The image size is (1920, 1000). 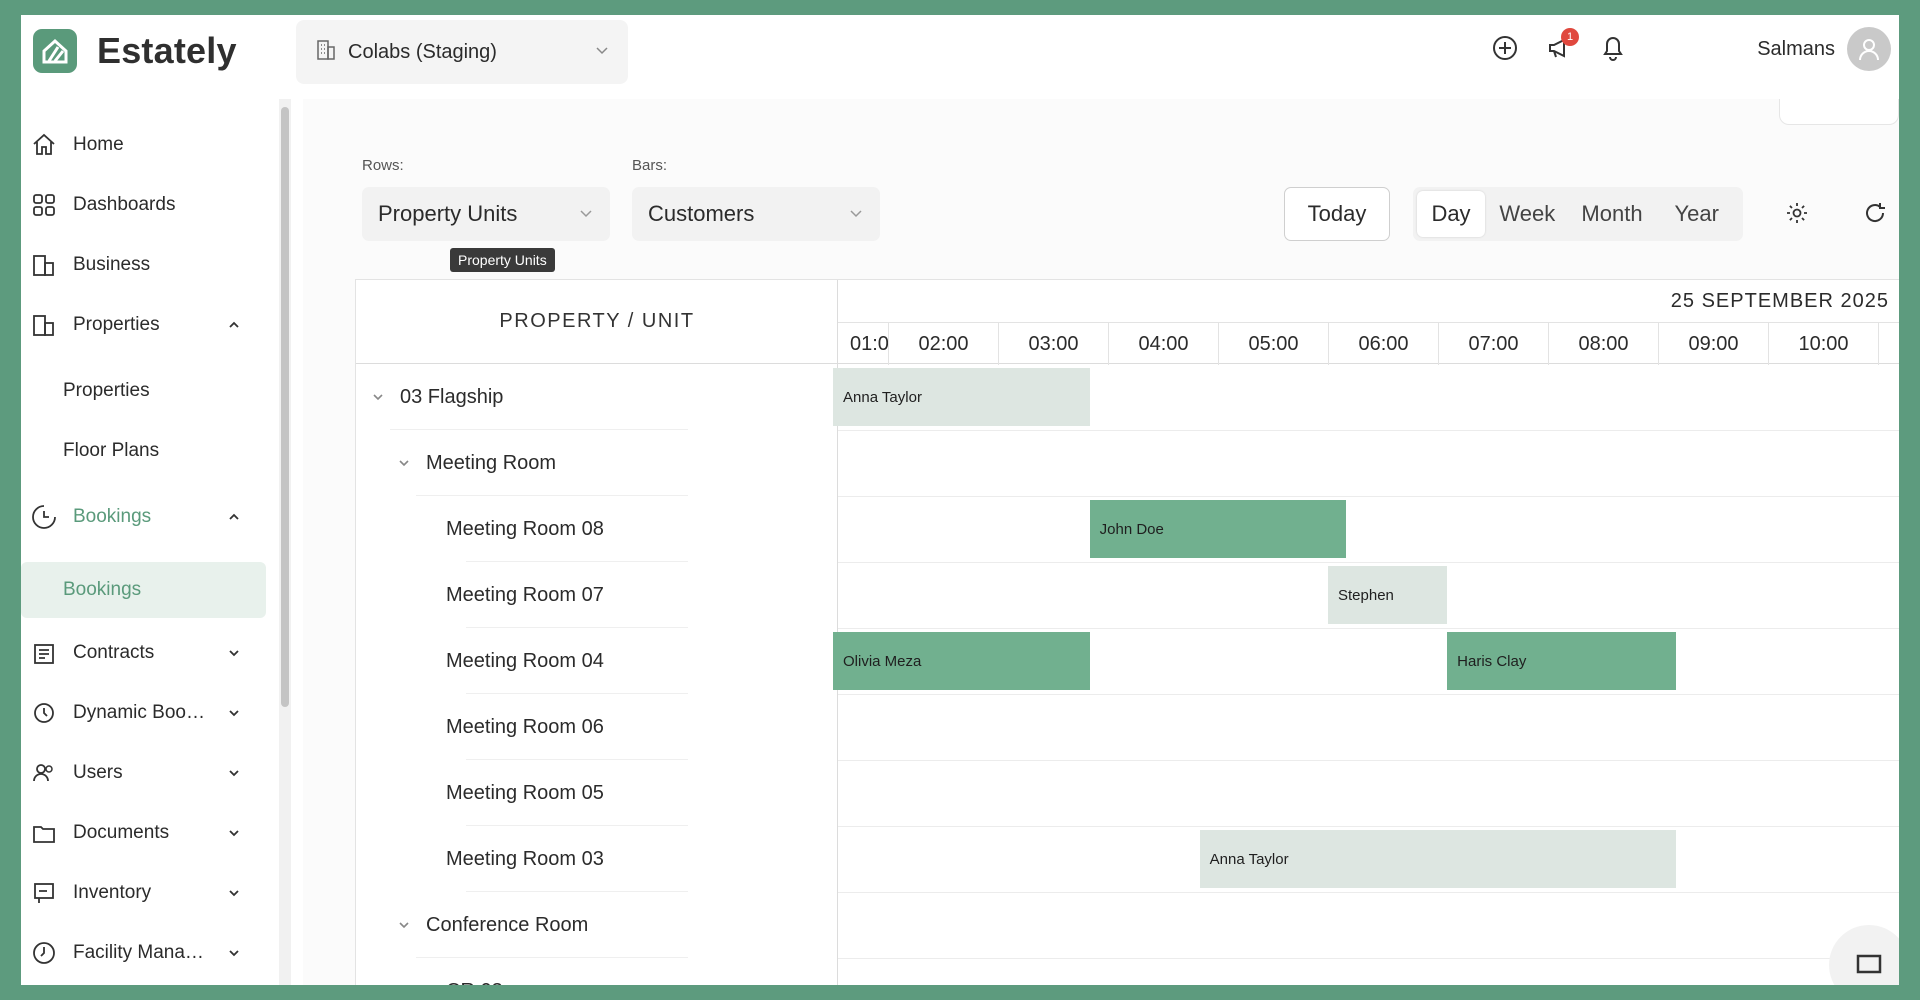 I want to click on booking-bar: Haris Clay, so click(x=1562, y=661).